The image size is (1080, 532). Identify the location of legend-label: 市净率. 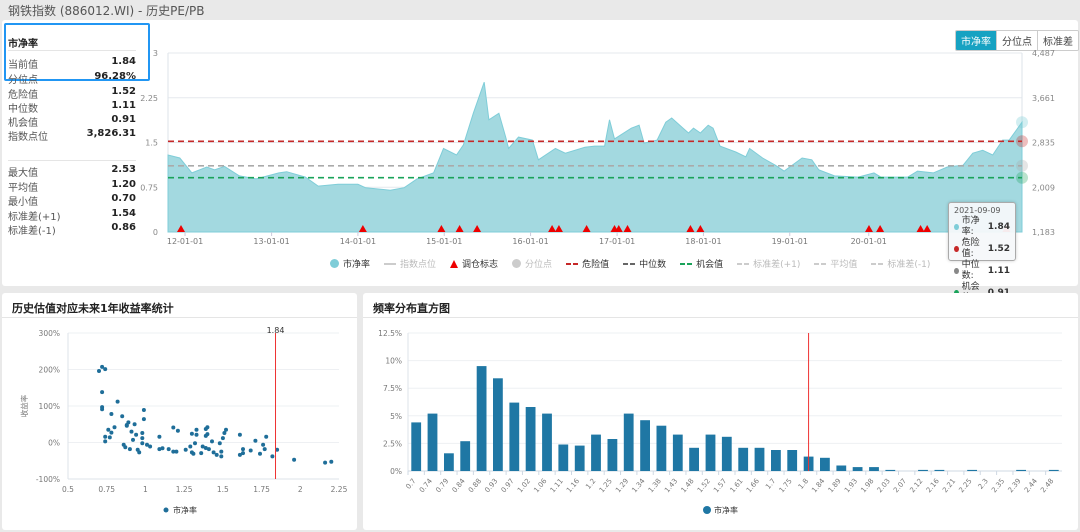
(726, 510).